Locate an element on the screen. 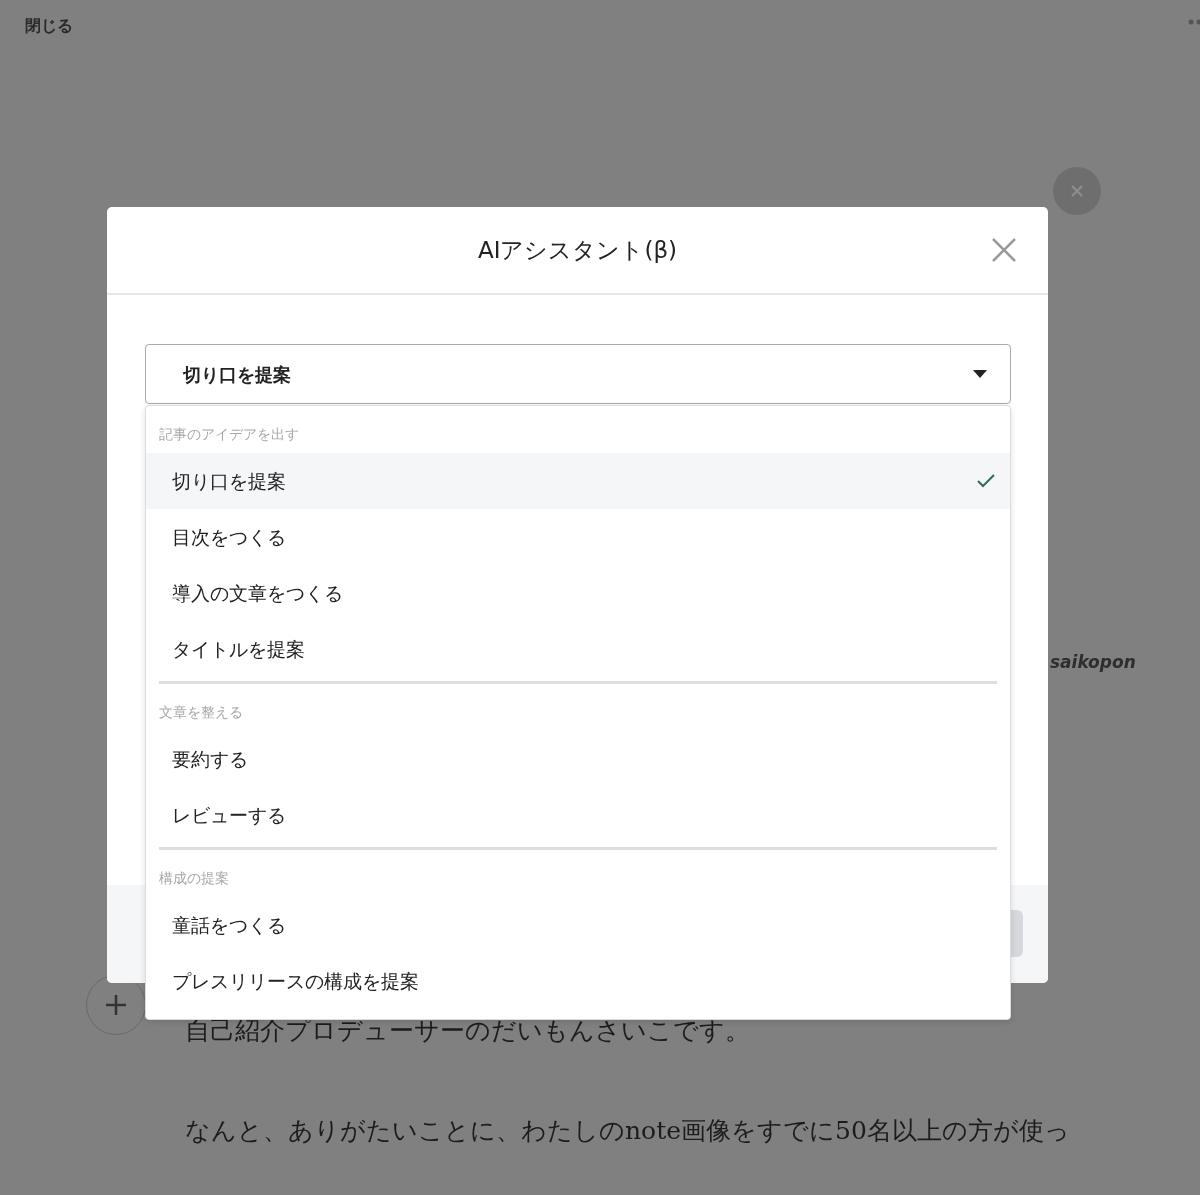 This screenshot has height=1195, width=1200. check-icon is located at coordinates (986, 481).